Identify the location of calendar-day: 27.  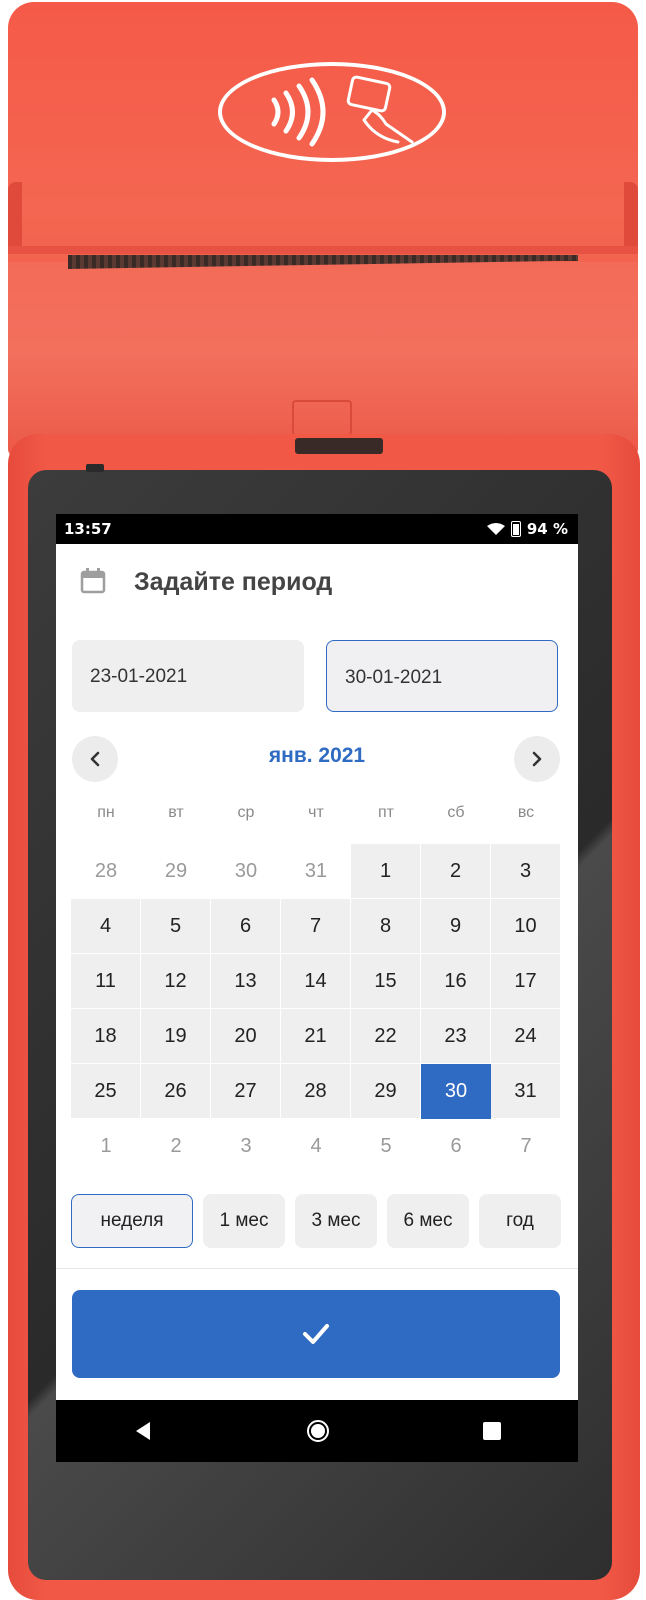
(246, 1091).